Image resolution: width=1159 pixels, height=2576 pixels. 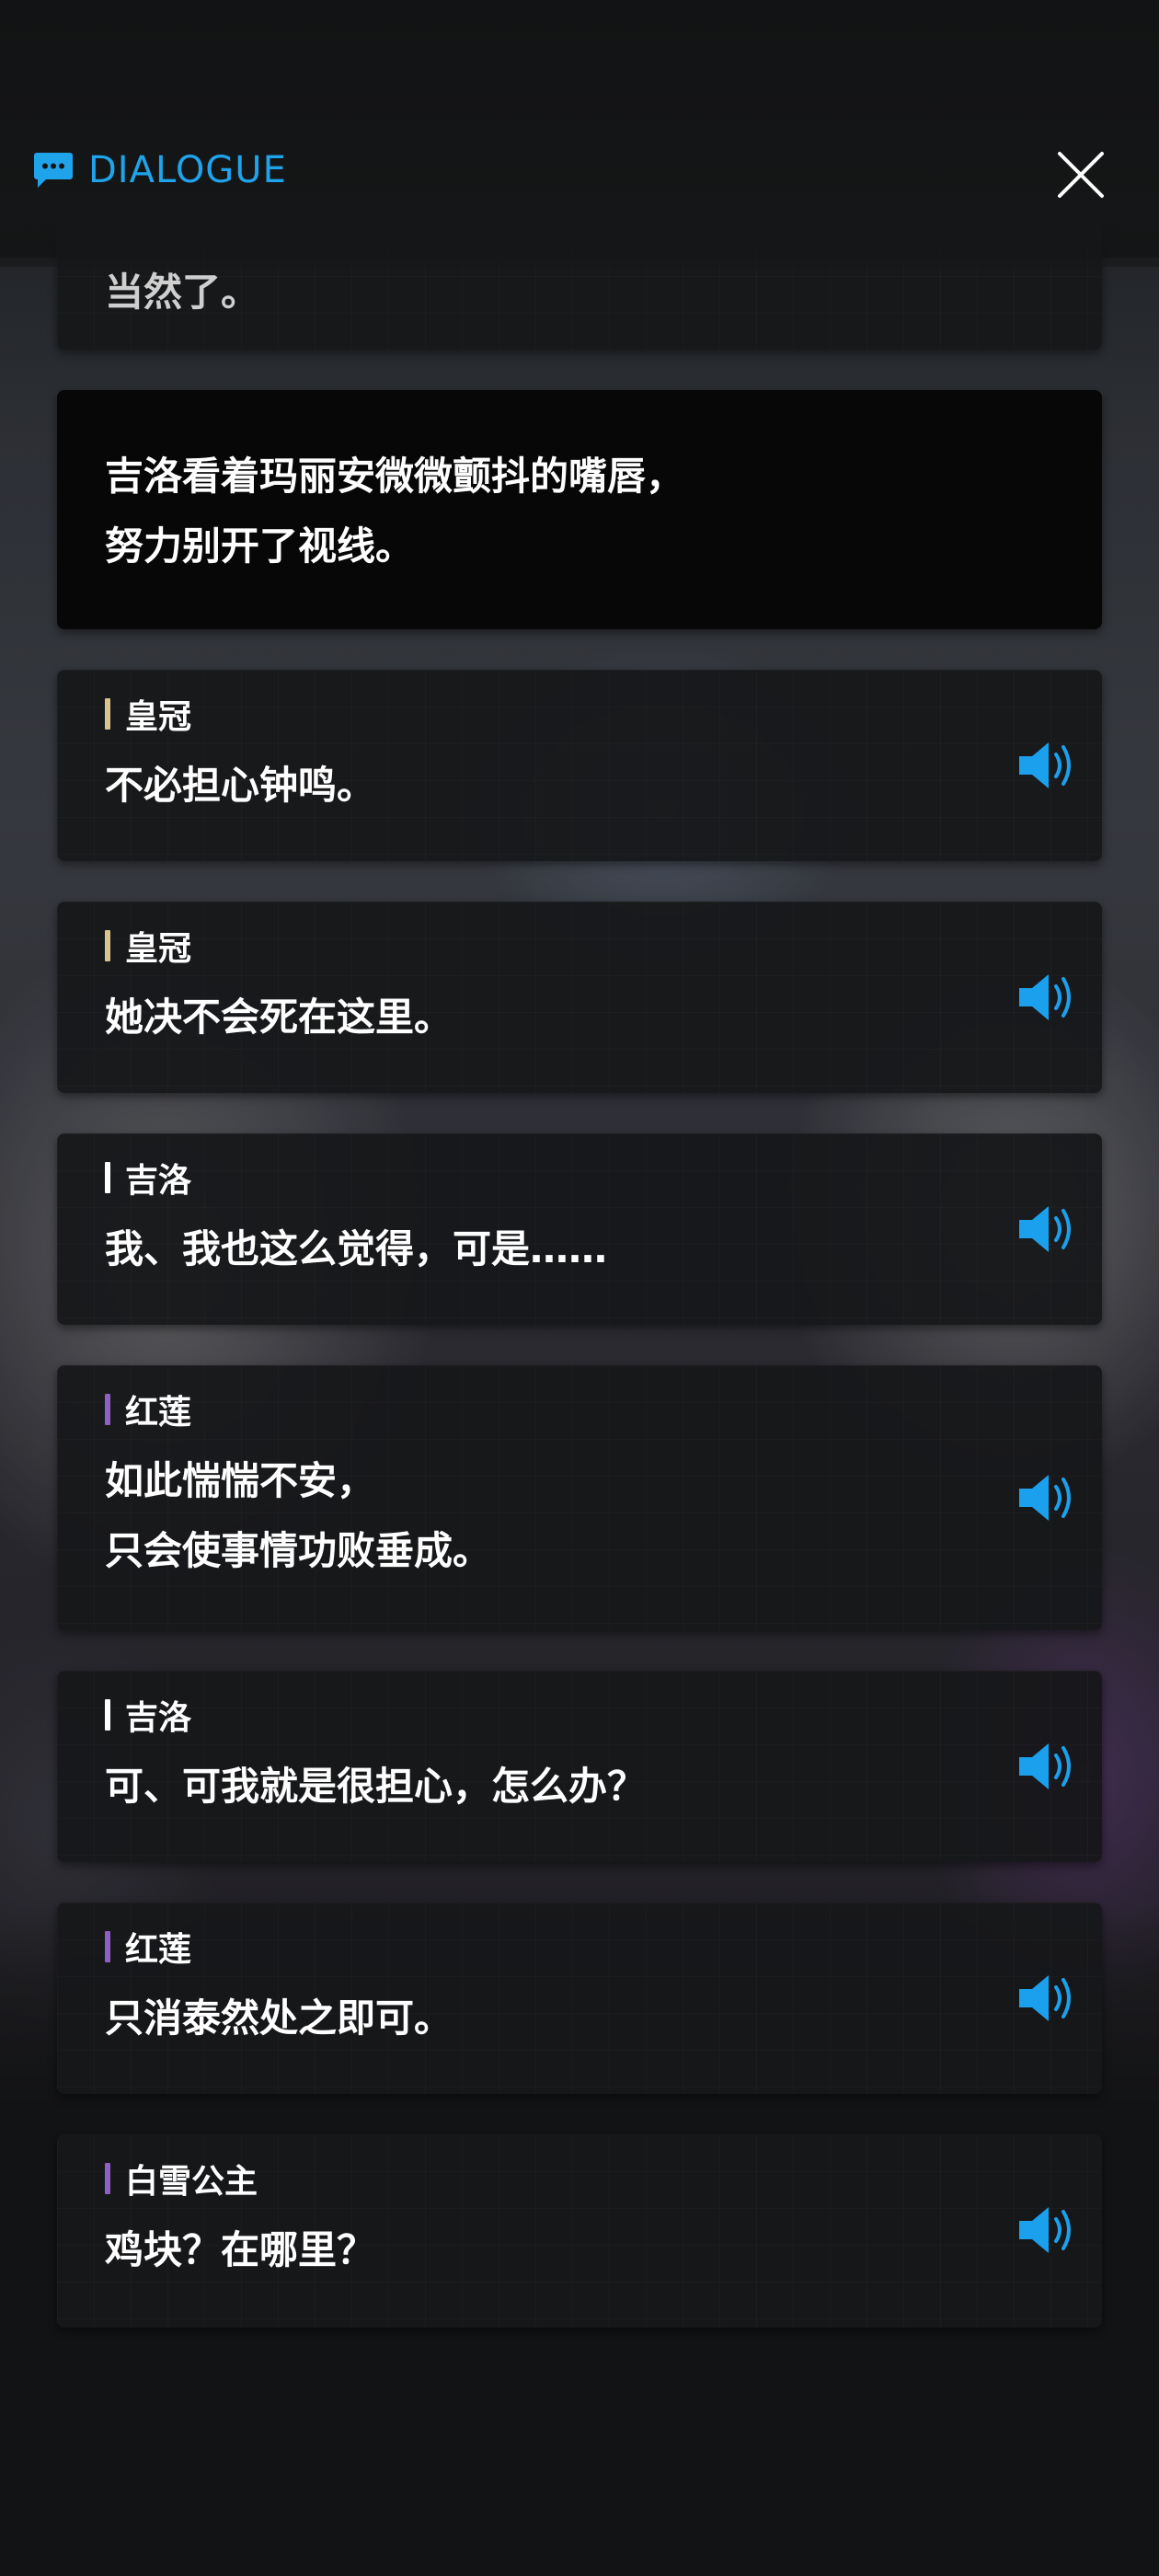 I want to click on narration-text: 吉洛看着玛丽安微微颤抖的嘴唇， 努力别开了视线。, so click(x=395, y=511).